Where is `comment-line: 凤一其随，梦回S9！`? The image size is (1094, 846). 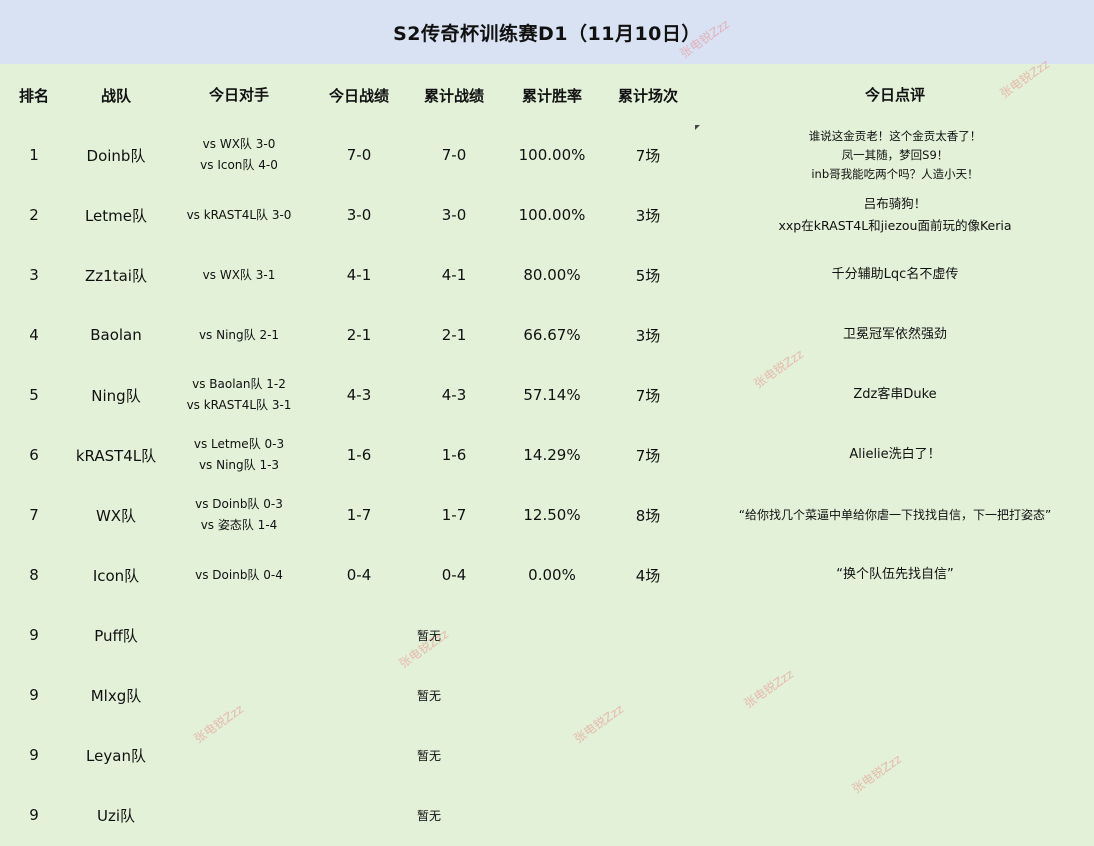 comment-line: 凤一其随，梦回S9！ is located at coordinates (895, 154).